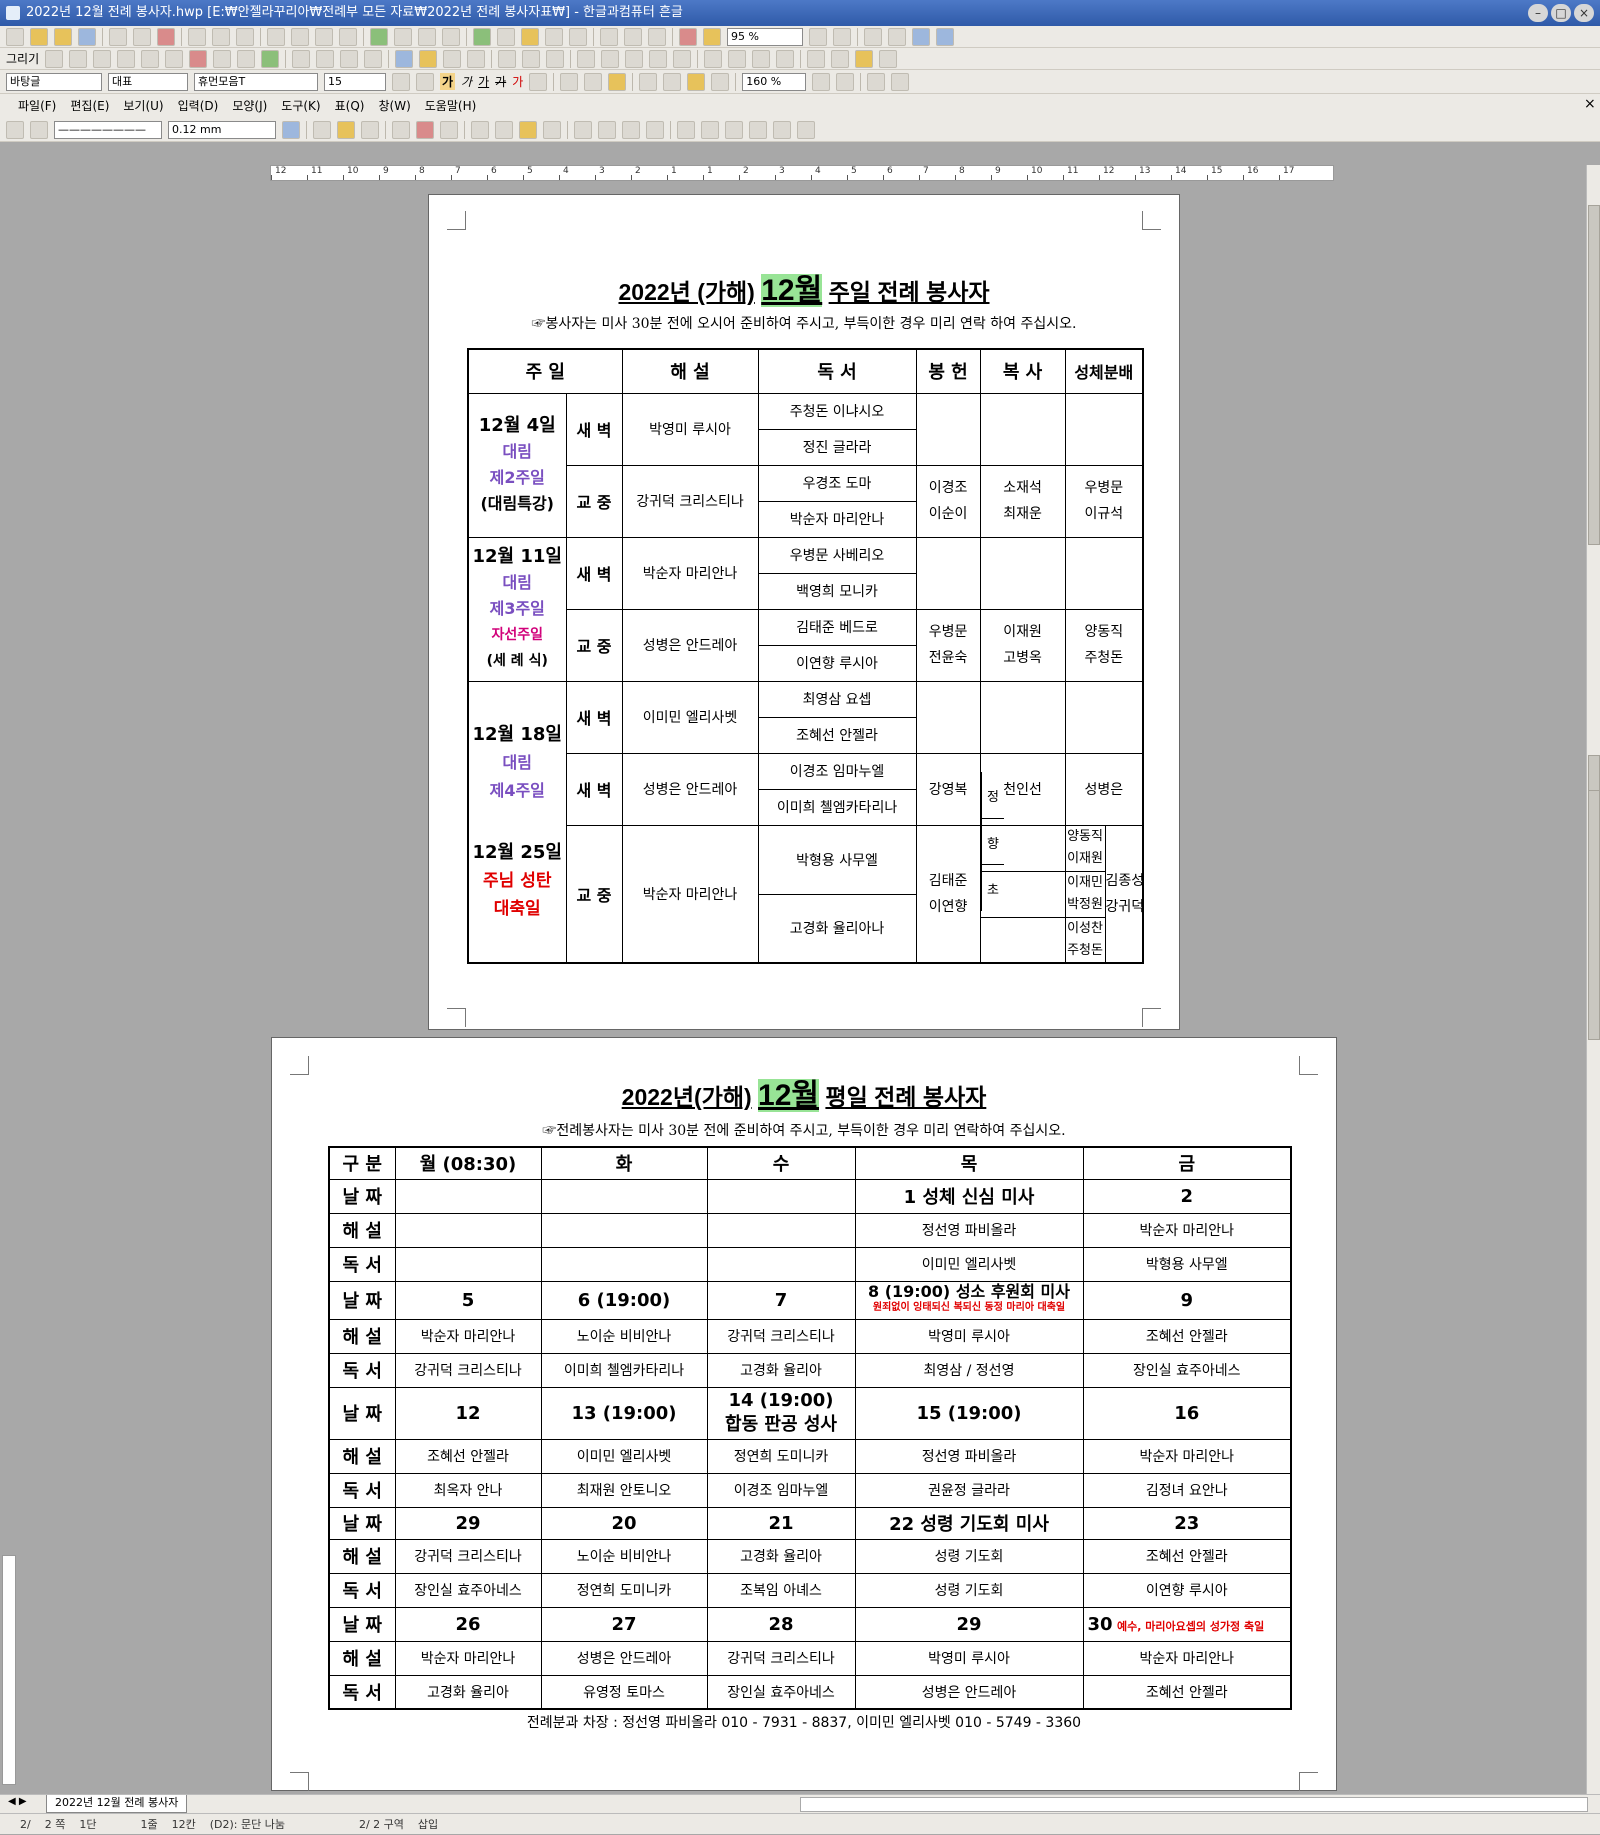  Describe the element at coordinates (174, 58) in the screenshot. I see `curve-icon` at that location.